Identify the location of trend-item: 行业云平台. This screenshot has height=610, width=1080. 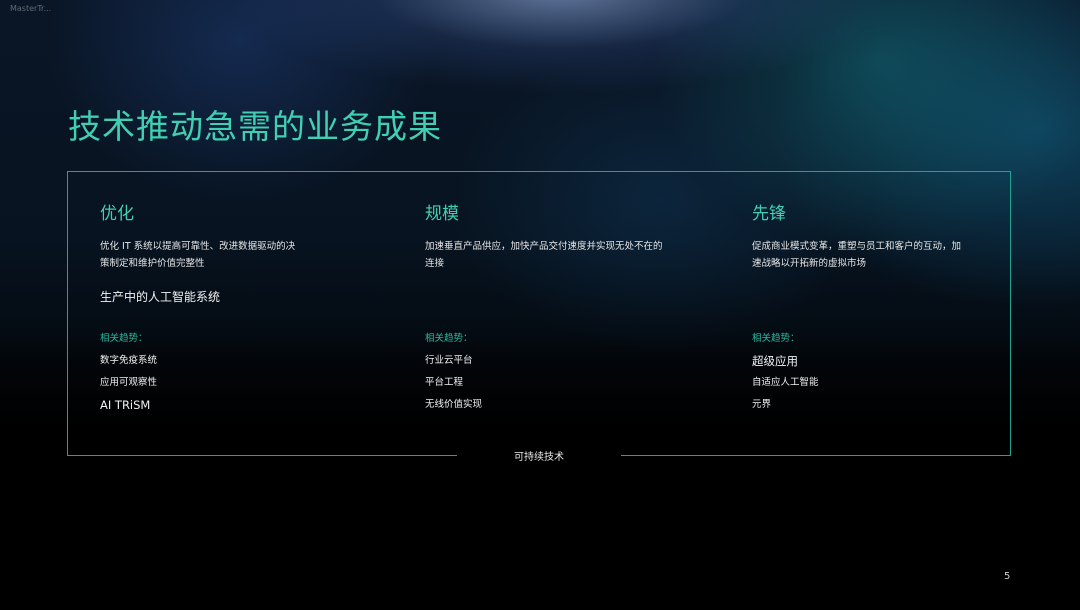
(449, 360).